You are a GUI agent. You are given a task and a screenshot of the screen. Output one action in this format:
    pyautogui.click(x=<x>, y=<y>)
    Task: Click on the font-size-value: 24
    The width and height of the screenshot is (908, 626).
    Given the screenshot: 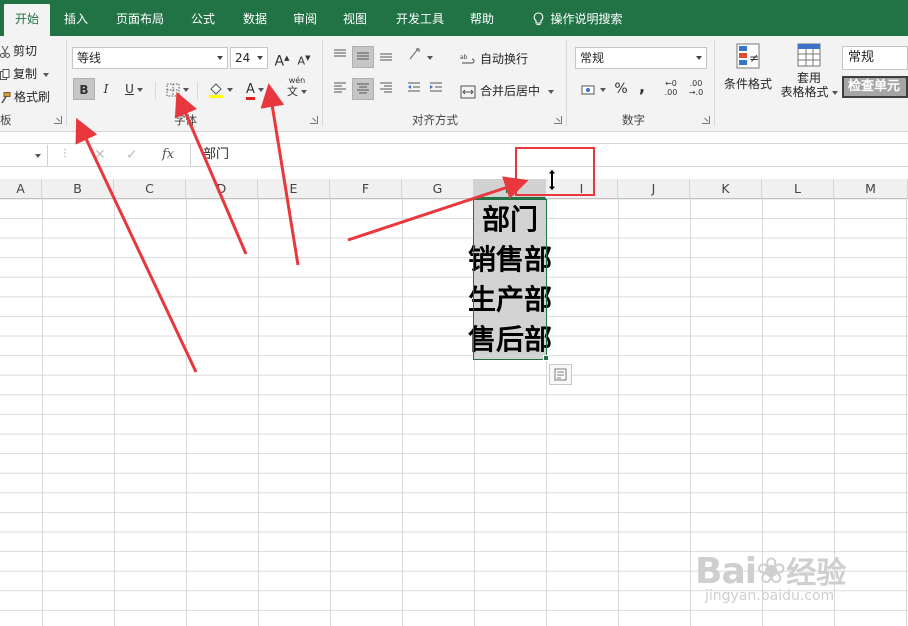 What is the action you would take?
    pyautogui.click(x=243, y=58)
    